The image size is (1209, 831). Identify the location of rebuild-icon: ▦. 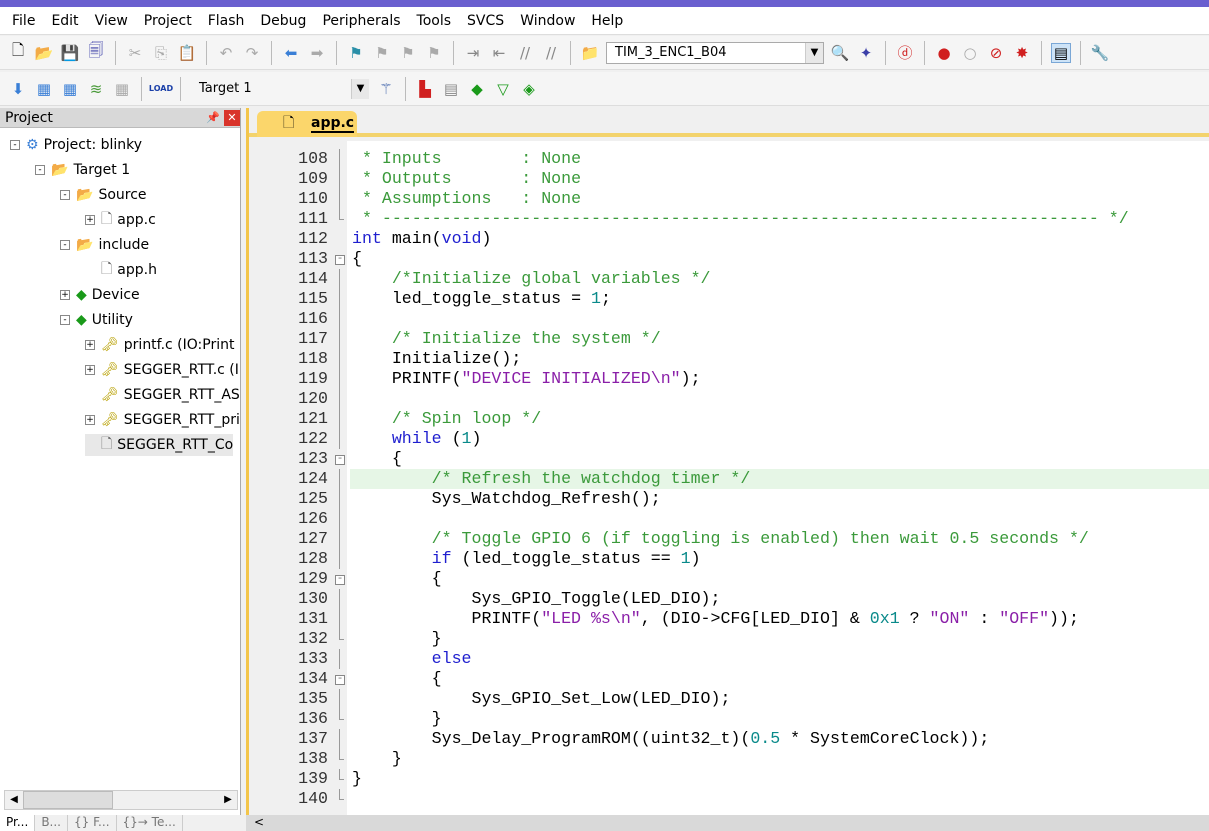
(70, 89).